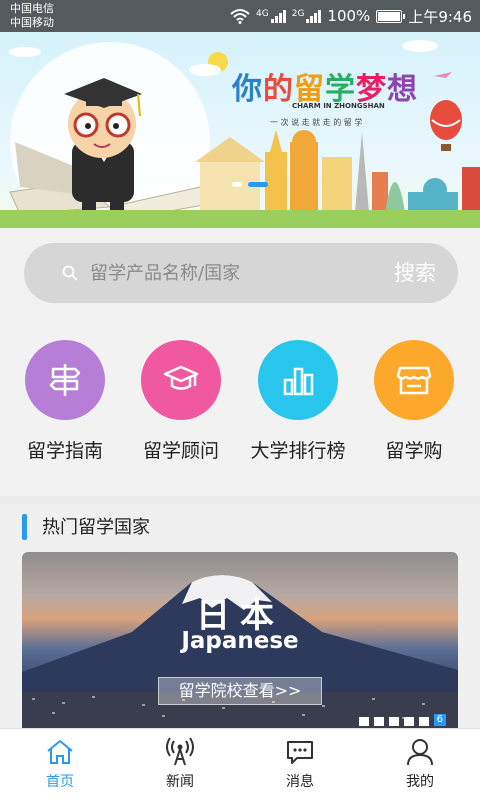 This screenshot has height=800, width=480. What do you see at coordinates (300, 782) in the screenshot?
I see `nav-label: 消息` at bounding box center [300, 782].